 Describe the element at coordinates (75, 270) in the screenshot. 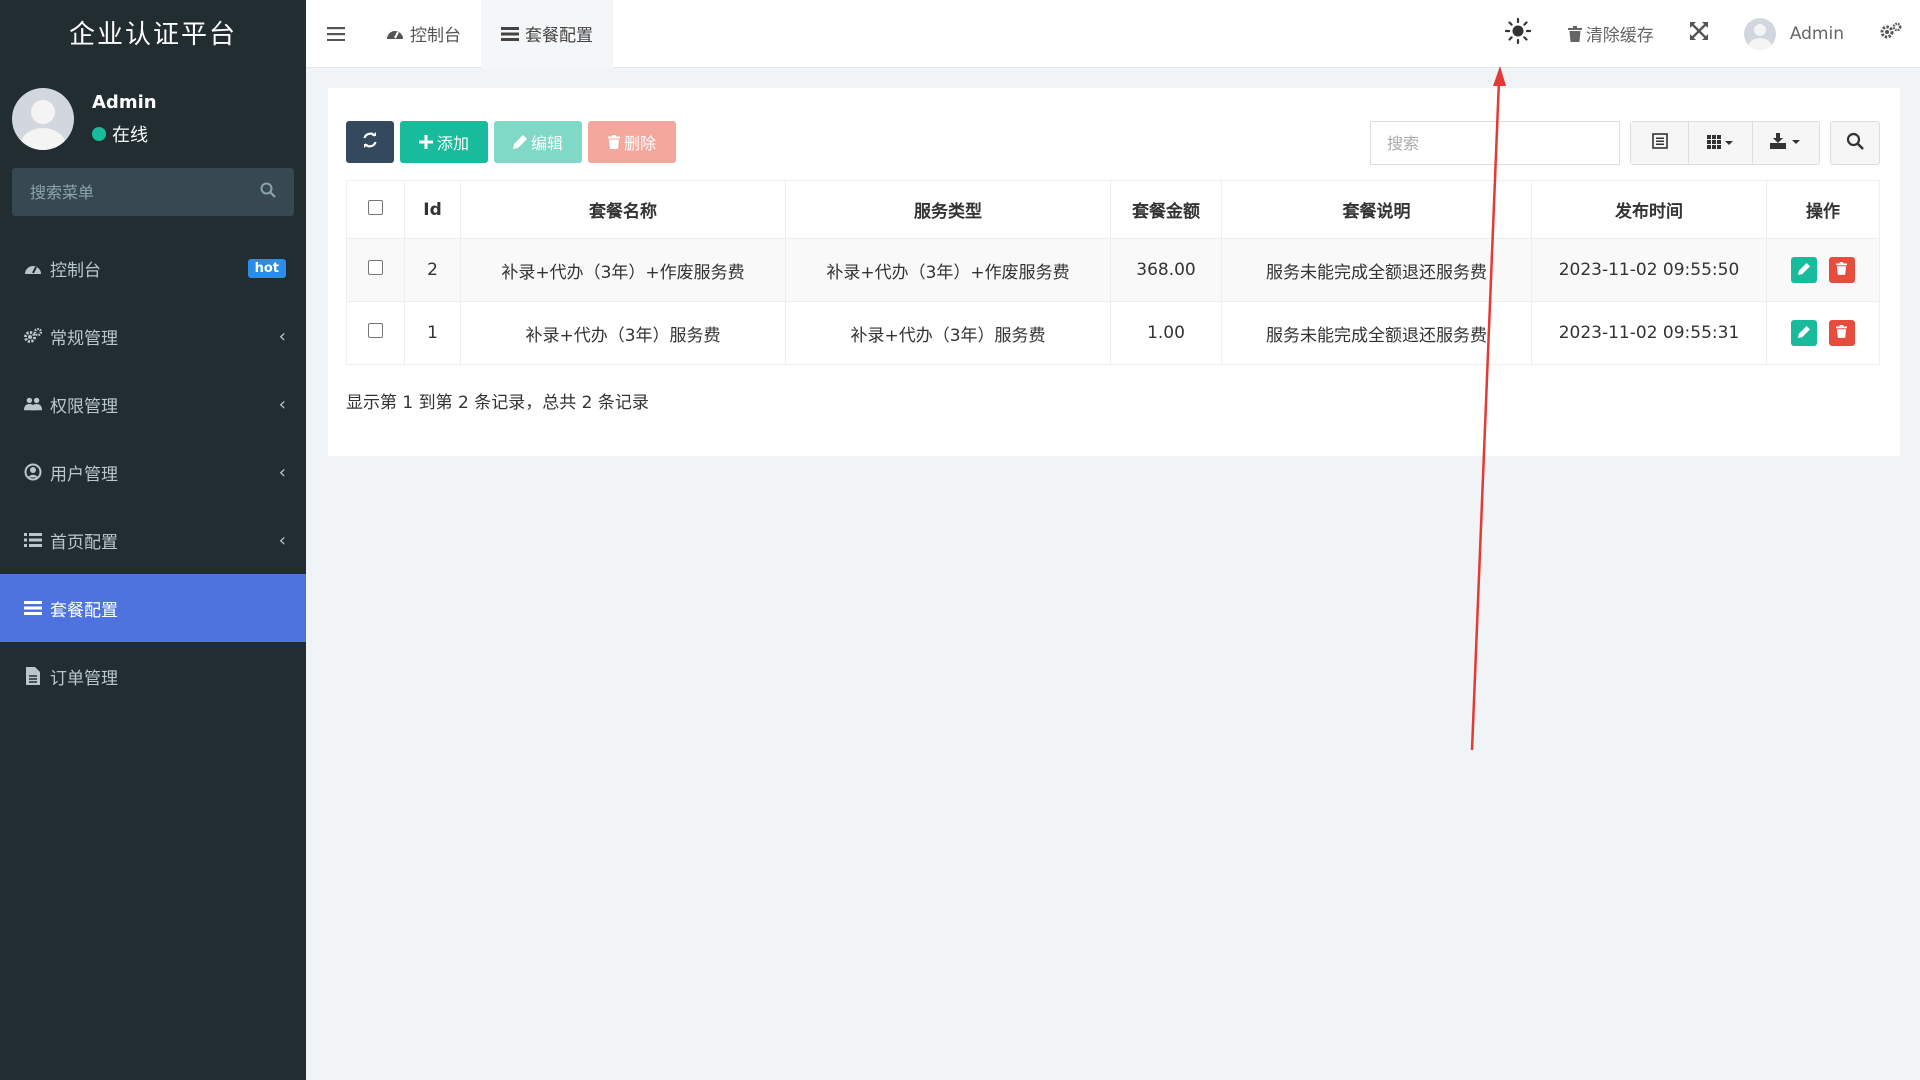

I see `sidebar-item-label: 控制台` at that location.